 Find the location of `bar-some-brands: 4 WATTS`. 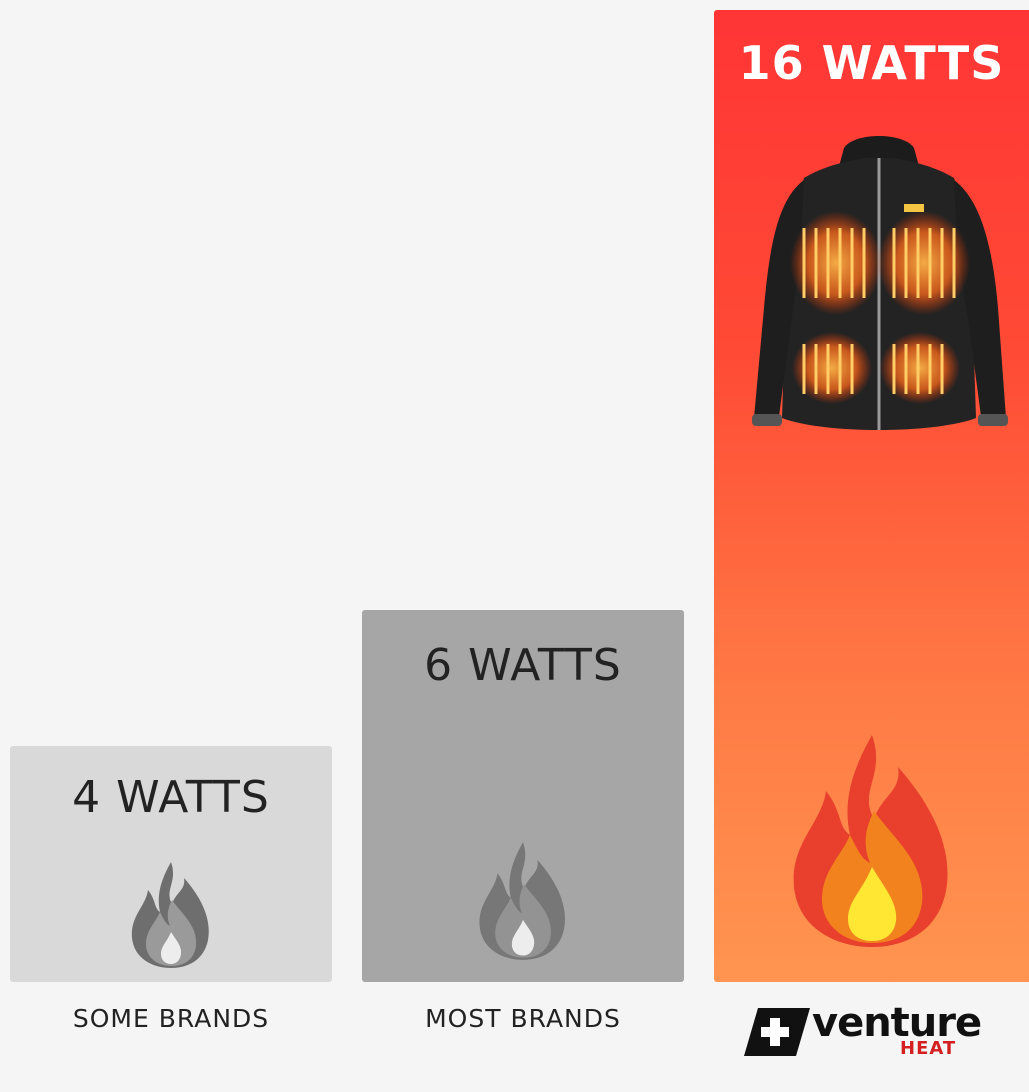

bar-some-brands: 4 WATTS is located at coordinates (171, 864).